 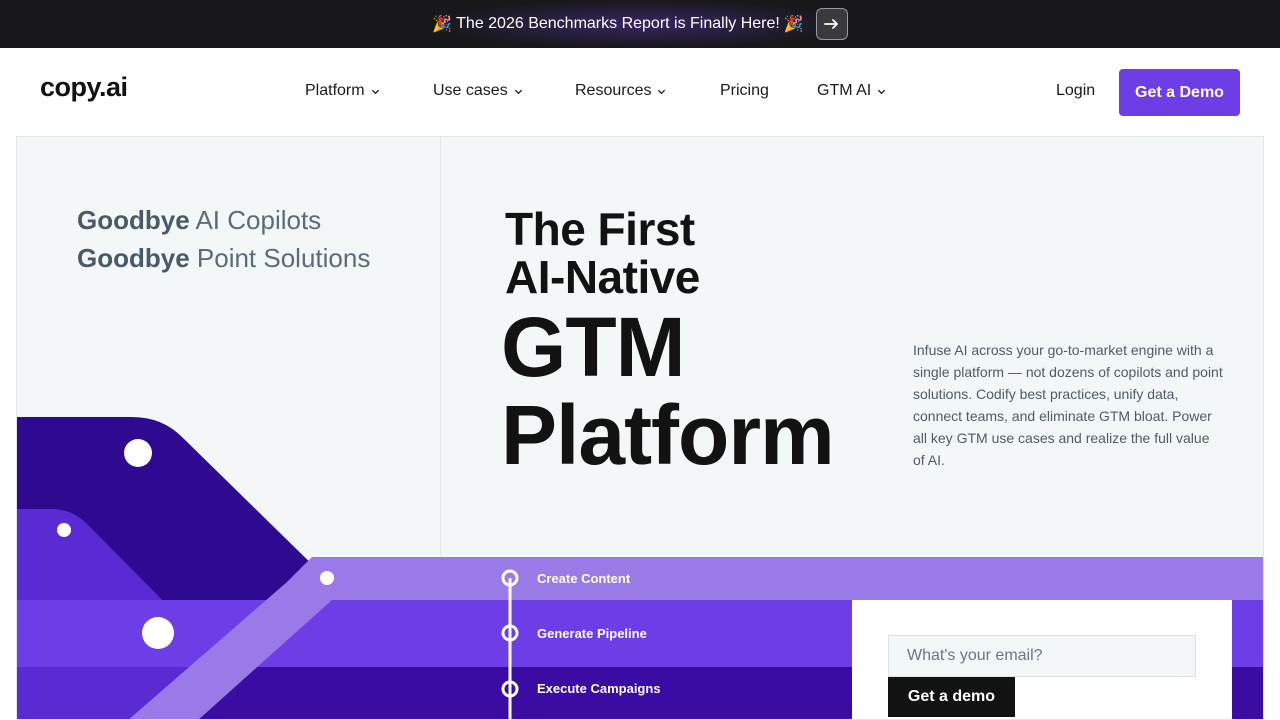 What do you see at coordinates (844, 90) in the screenshot?
I see `nav-item-label: GTM AI` at bounding box center [844, 90].